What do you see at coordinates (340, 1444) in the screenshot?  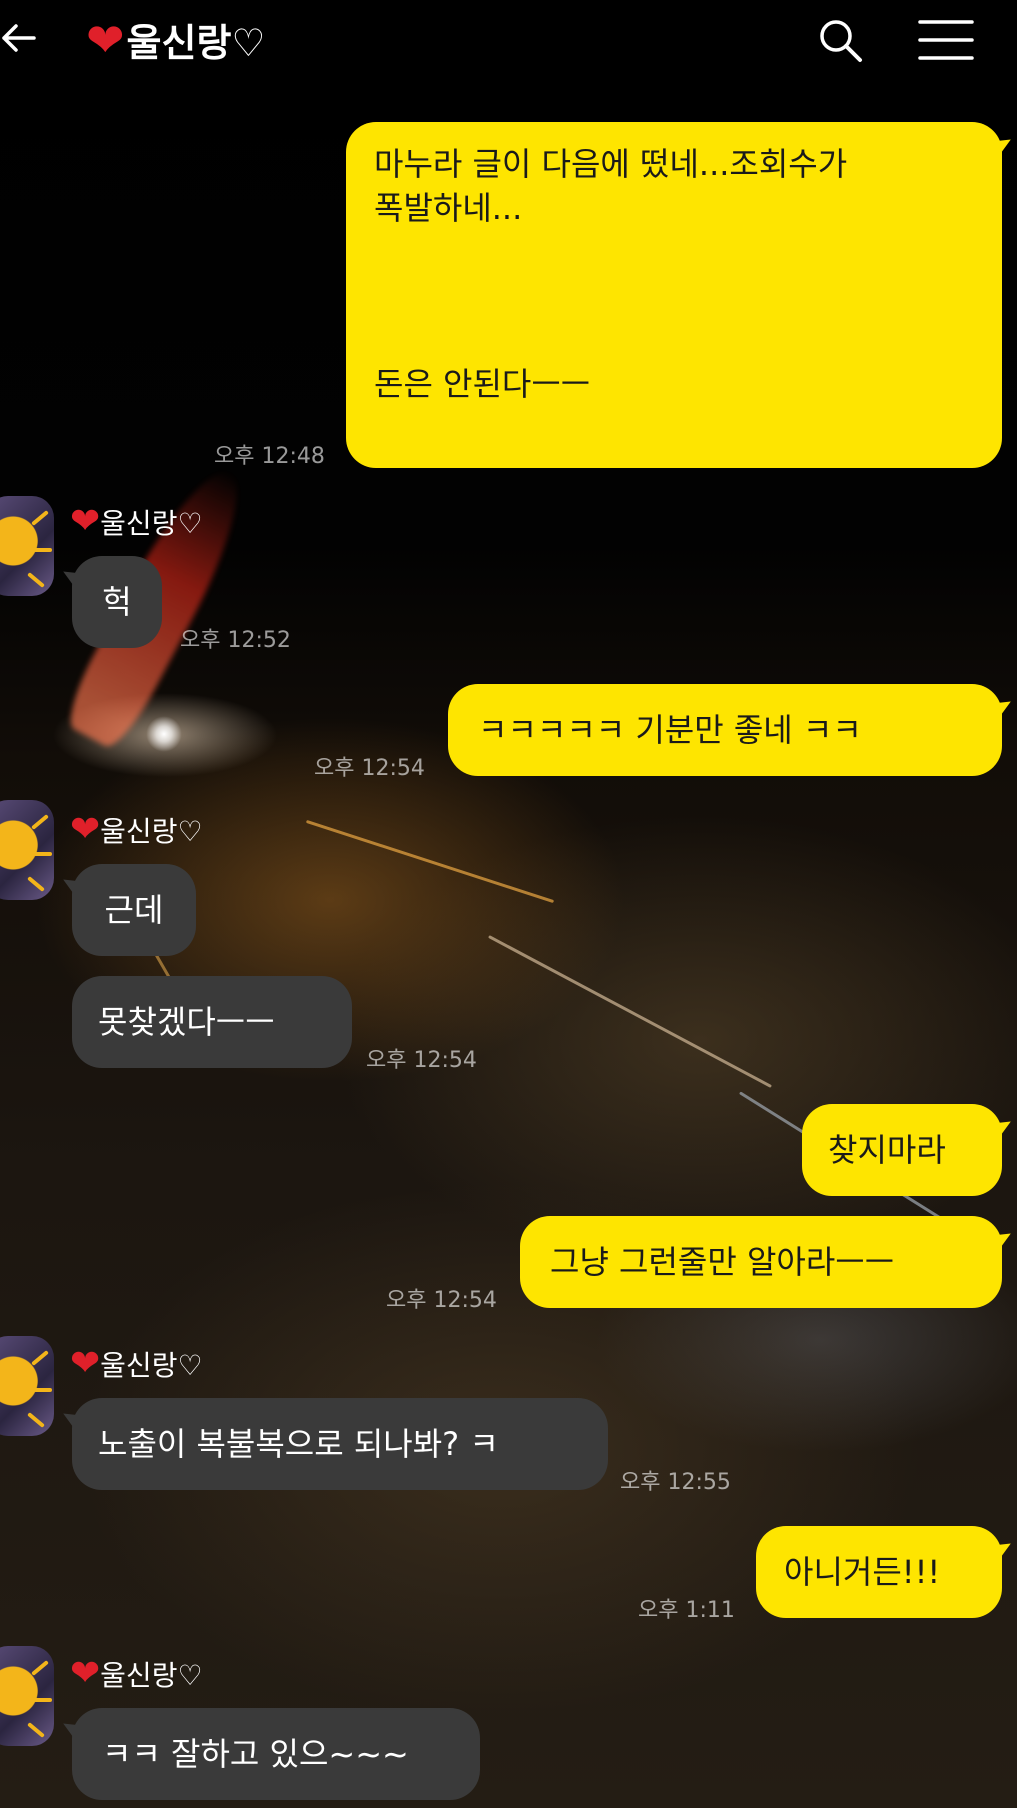 I see `their-message-bubble: 노출이 복불복으로 되나봐? ㅋ` at bounding box center [340, 1444].